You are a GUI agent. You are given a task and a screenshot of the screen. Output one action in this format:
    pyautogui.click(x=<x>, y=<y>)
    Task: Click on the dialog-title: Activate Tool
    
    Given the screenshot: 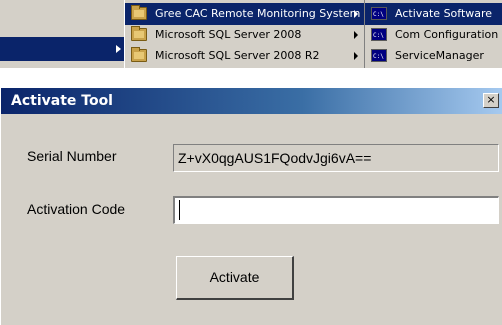 What is the action you would take?
    pyautogui.click(x=62, y=101)
    